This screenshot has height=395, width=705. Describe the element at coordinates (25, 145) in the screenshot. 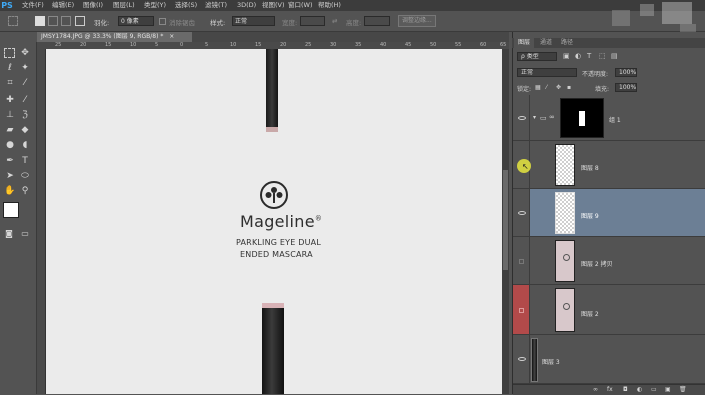

I see `dodge-icon: ◖` at that location.